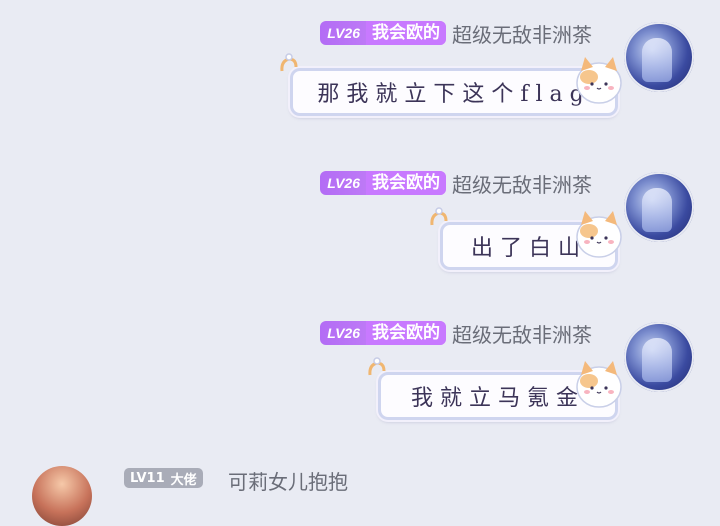 This screenshot has width=720, height=526. Describe the element at coordinates (497, 398) in the screenshot. I see `message-text: 我就立马氪金` at that location.